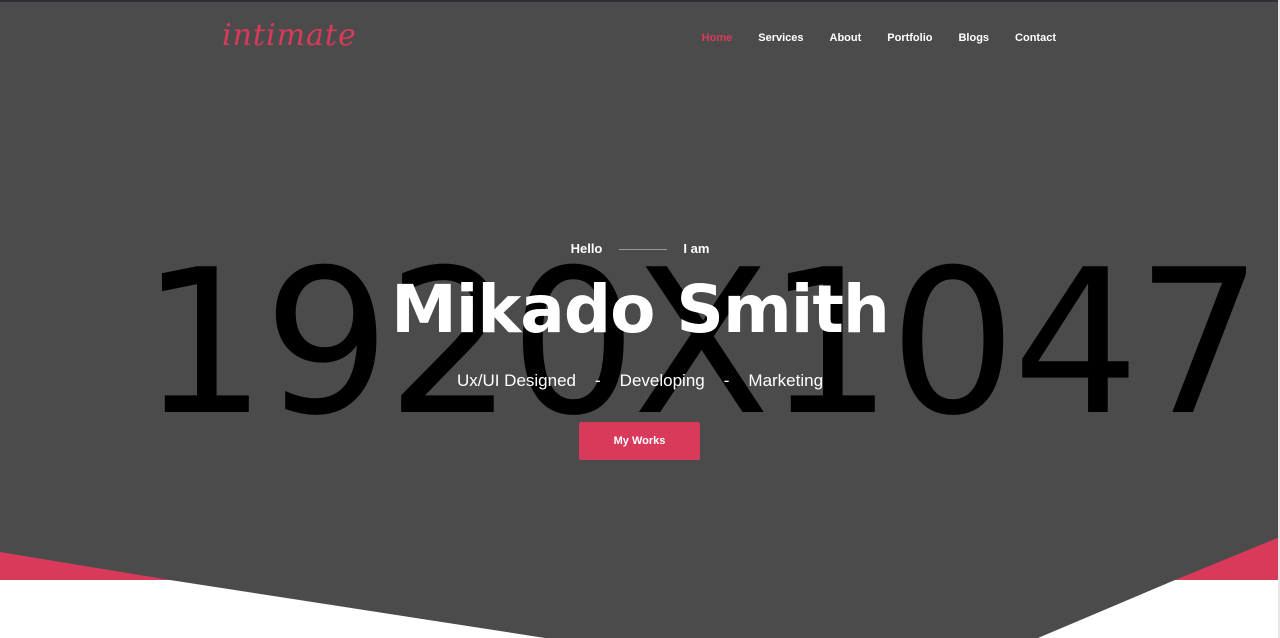  I want to click on greeting-i-am: I am, so click(696, 248).